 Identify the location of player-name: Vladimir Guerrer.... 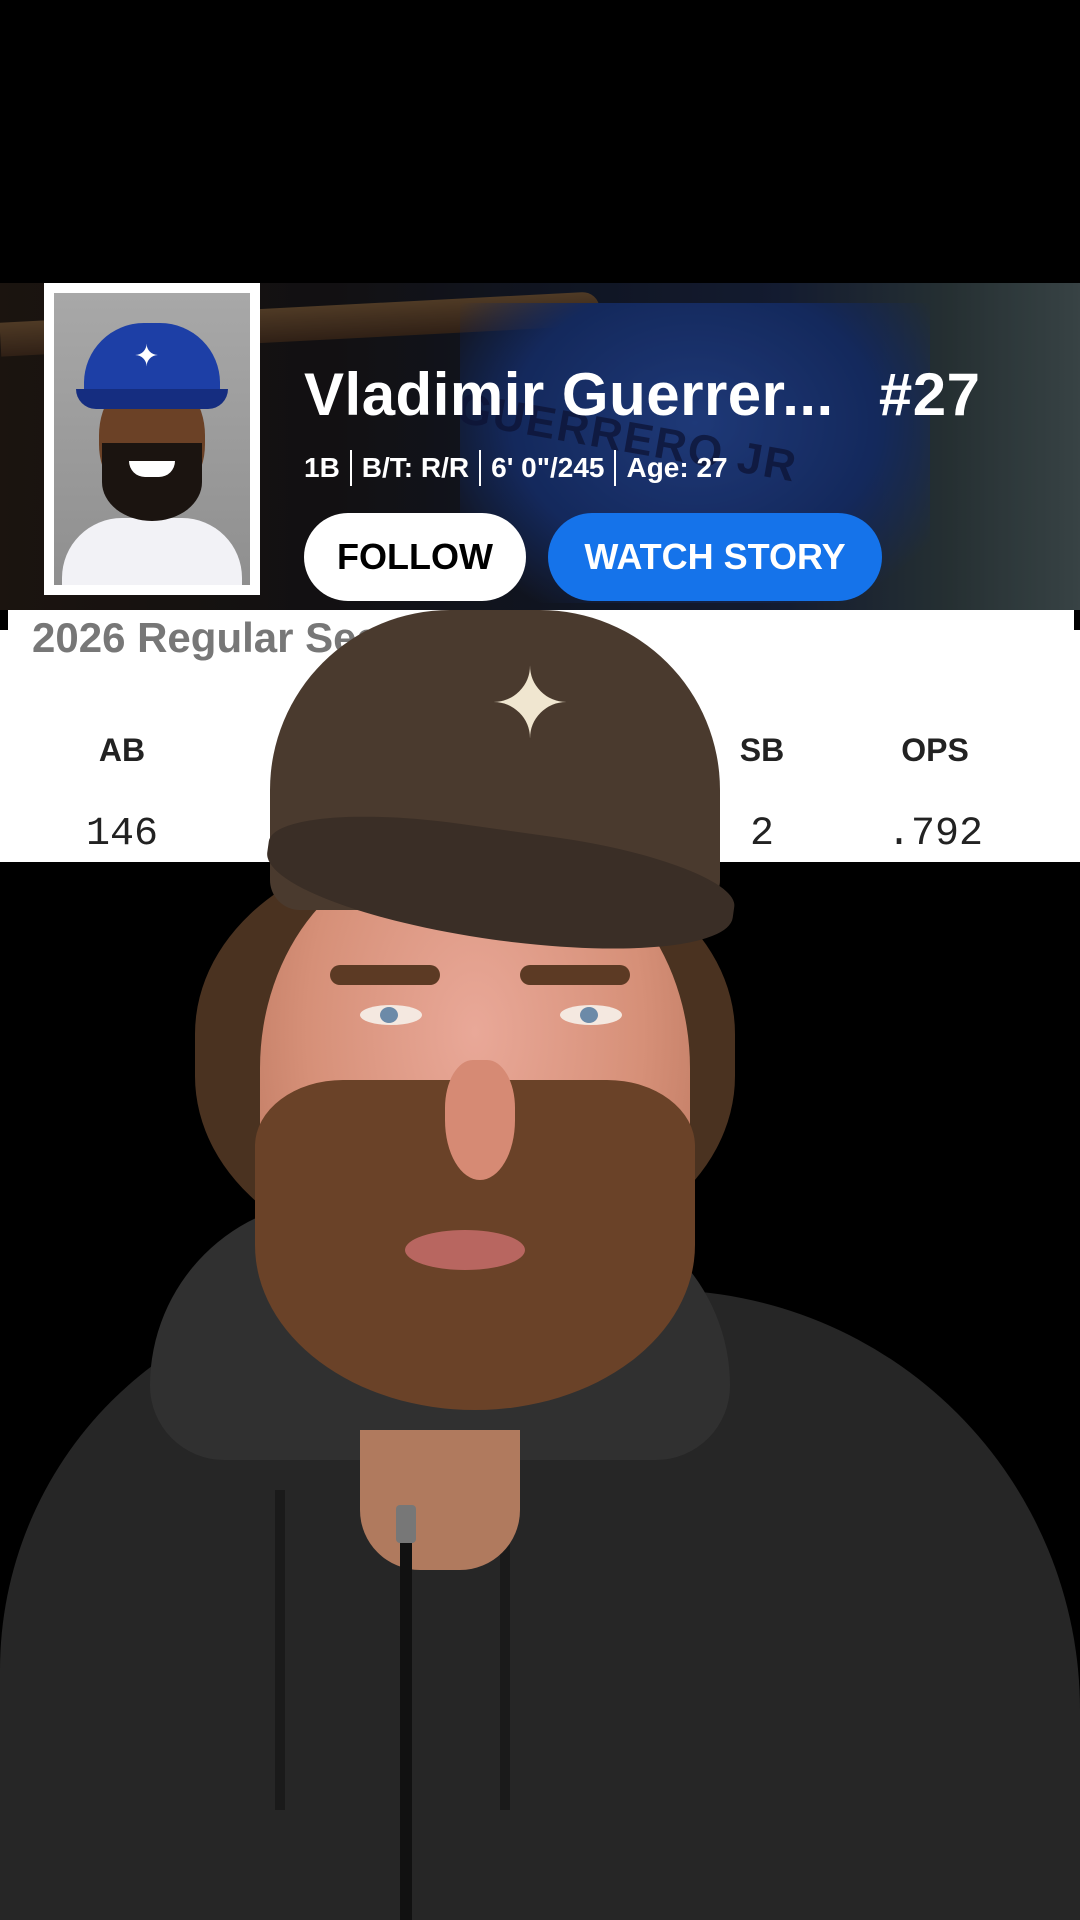
(569, 394).